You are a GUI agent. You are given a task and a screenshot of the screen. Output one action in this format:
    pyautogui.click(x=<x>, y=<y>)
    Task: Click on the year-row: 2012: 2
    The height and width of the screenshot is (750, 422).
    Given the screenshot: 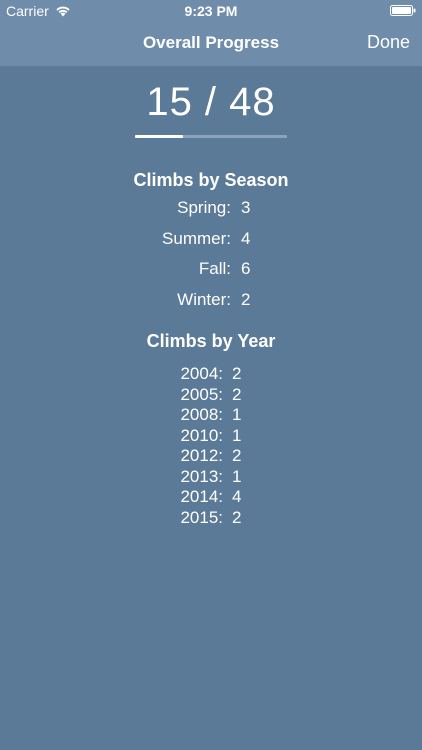 What is the action you would take?
    pyautogui.click(x=211, y=456)
    